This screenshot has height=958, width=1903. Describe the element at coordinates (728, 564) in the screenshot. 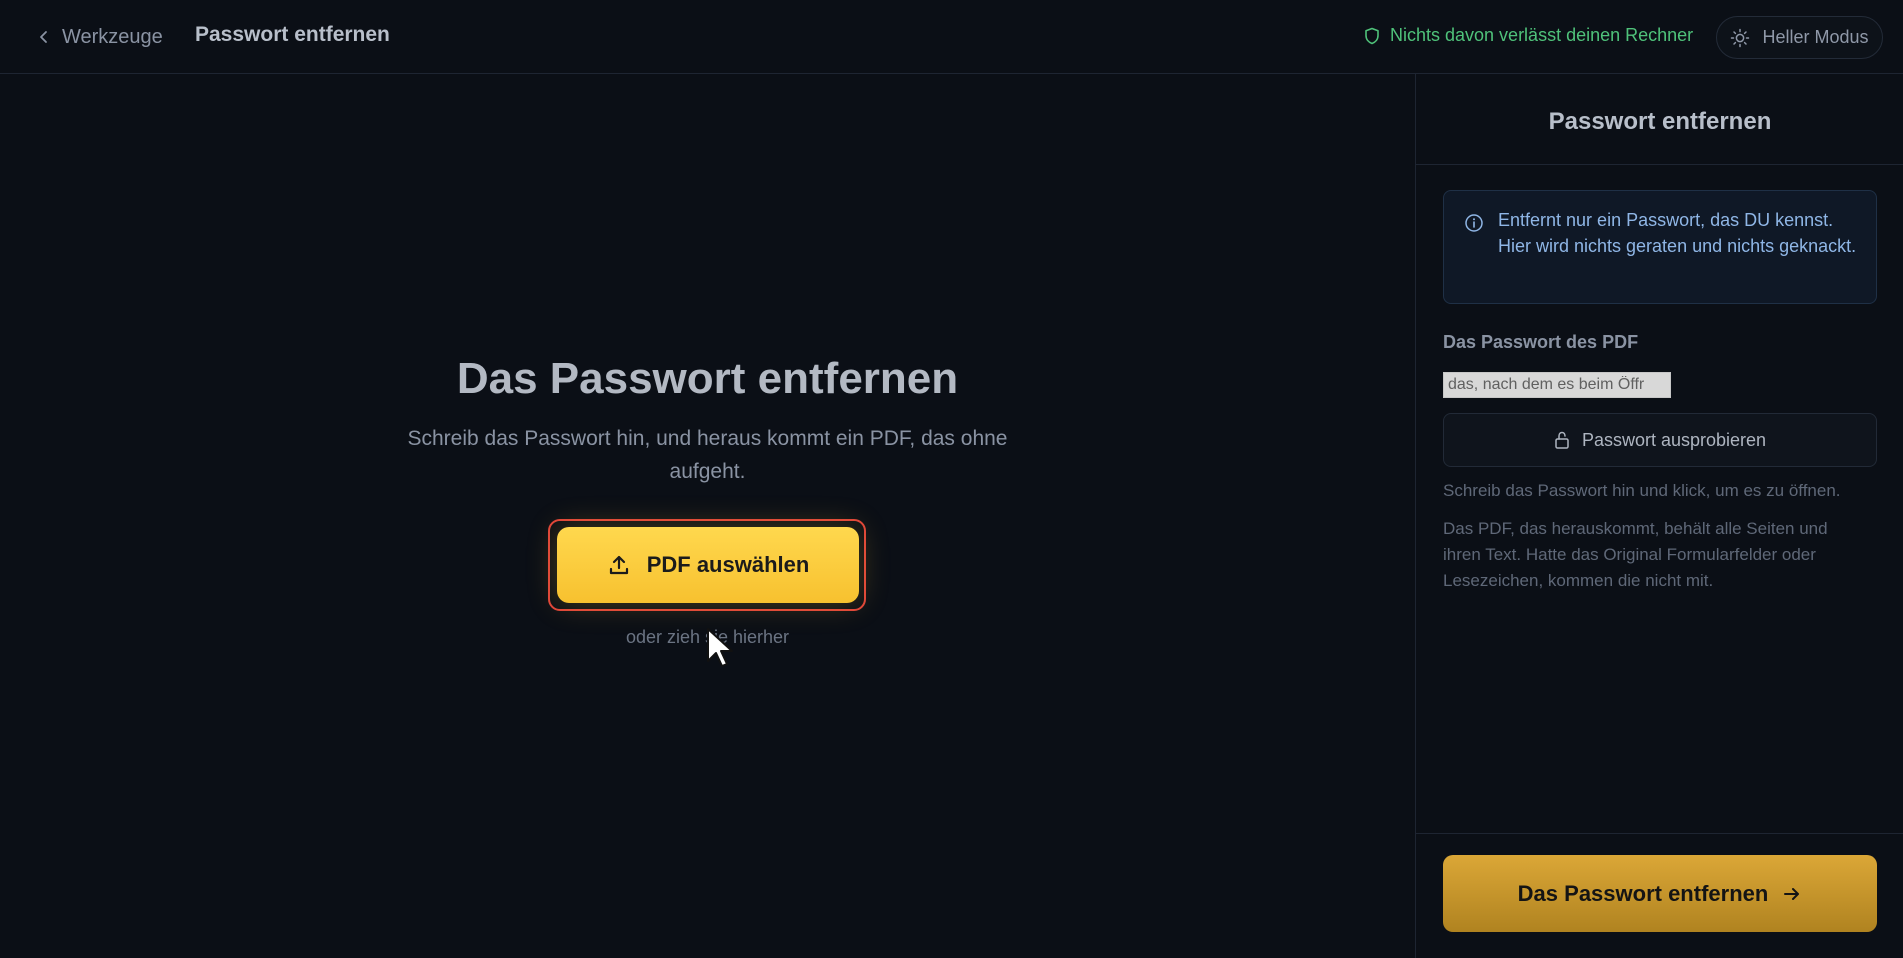

I see `select-pdf-label: PDF auswählen` at that location.